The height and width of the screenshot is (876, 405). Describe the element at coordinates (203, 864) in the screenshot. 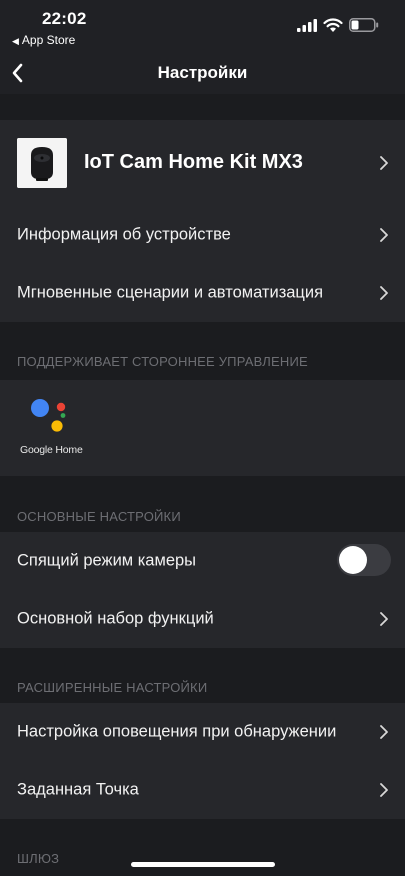

I see `home-indicator` at that location.